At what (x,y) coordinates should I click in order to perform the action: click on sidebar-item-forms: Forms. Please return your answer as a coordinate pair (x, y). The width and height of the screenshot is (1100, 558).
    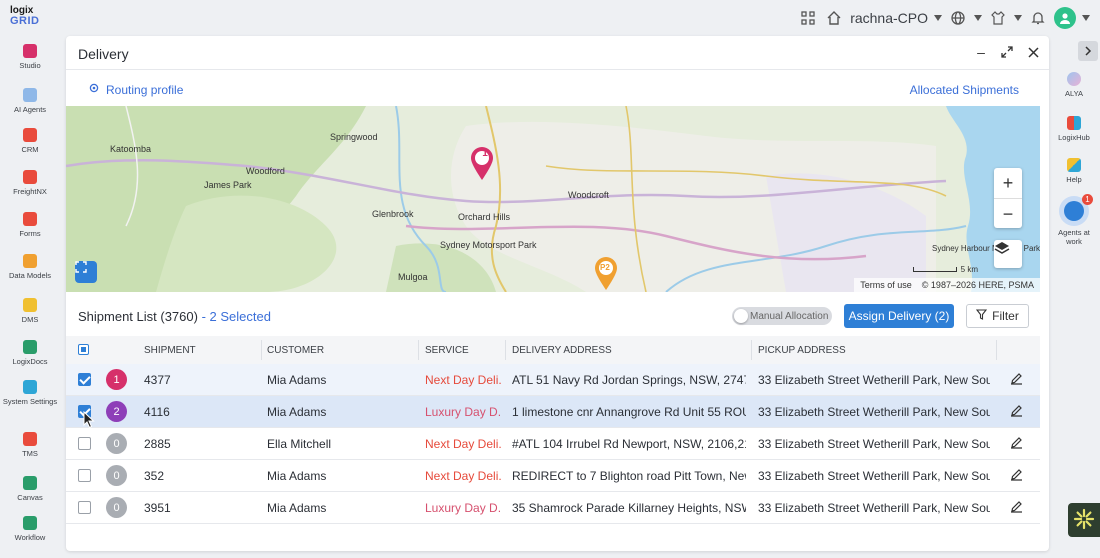
    Looking at the image, I should click on (30, 225).